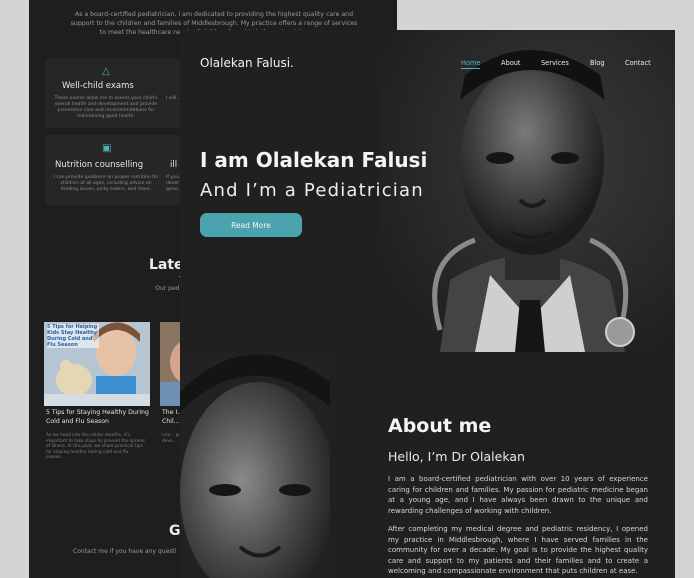 The image size is (694, 578). I want to click on nav-services: Services, so click(555, 63).